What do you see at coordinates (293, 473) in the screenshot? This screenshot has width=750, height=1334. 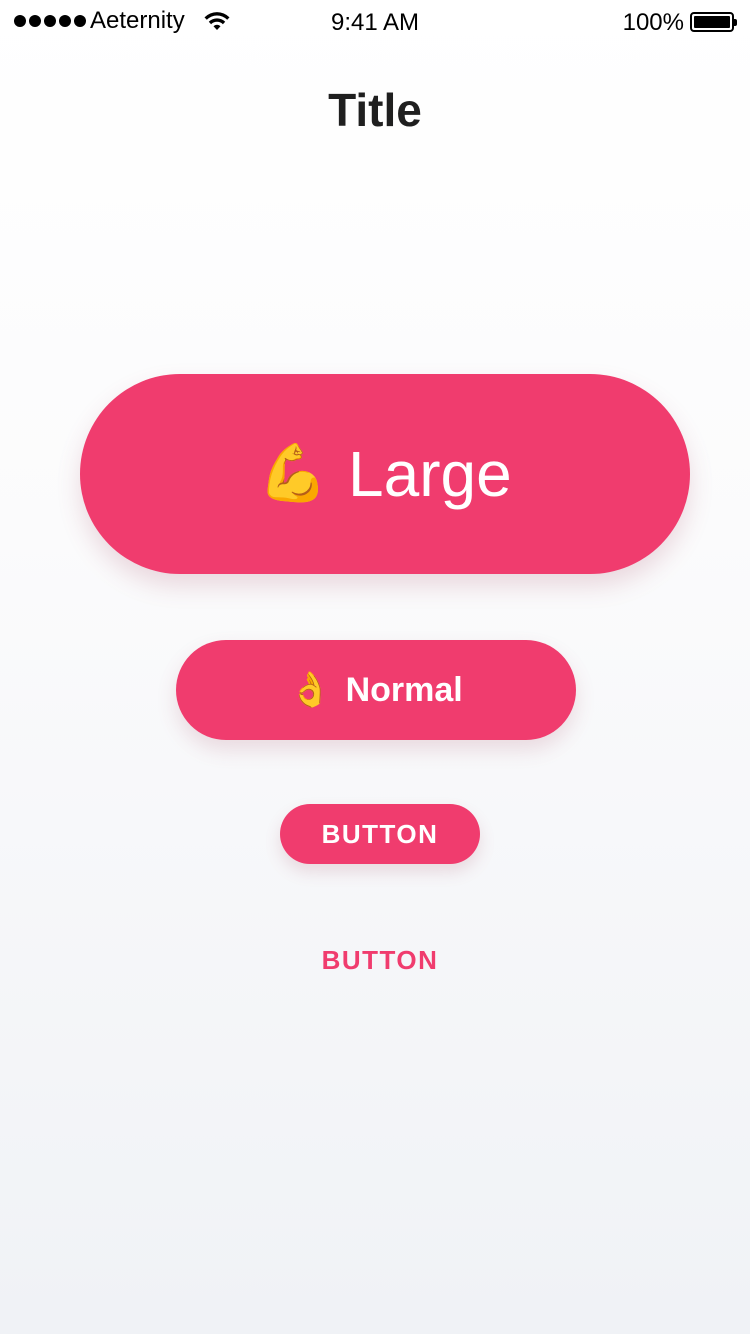 I see `flexed-biceps-icon: 💪` at bounding box center [293, 473].